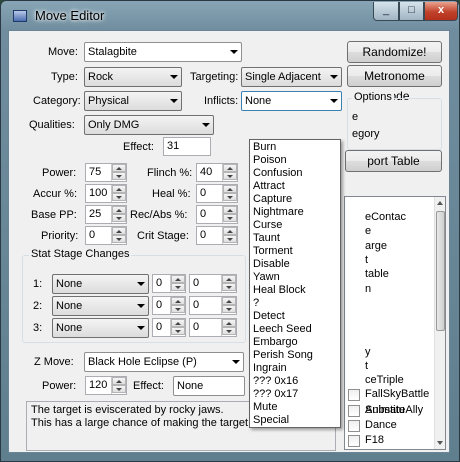  I want to click on flag-label: F18, so click(374, 440).